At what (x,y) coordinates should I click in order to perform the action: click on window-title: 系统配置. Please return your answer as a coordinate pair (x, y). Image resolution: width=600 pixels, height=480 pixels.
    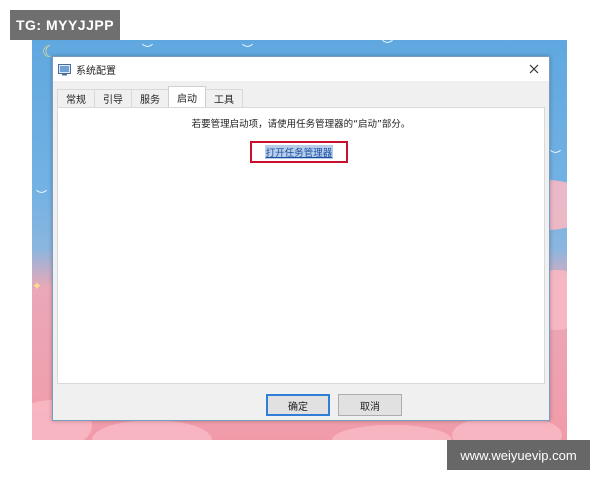
    Looking at the image, I should click on (96, 71).